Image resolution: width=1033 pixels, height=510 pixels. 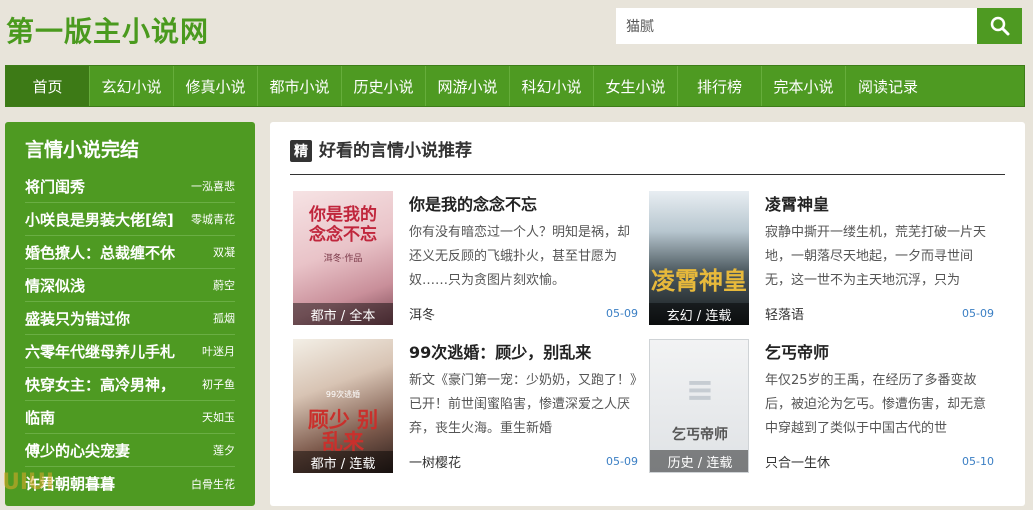 I want to click on list-item: 情深似浅 蔚空, so click(x=130, y=285).